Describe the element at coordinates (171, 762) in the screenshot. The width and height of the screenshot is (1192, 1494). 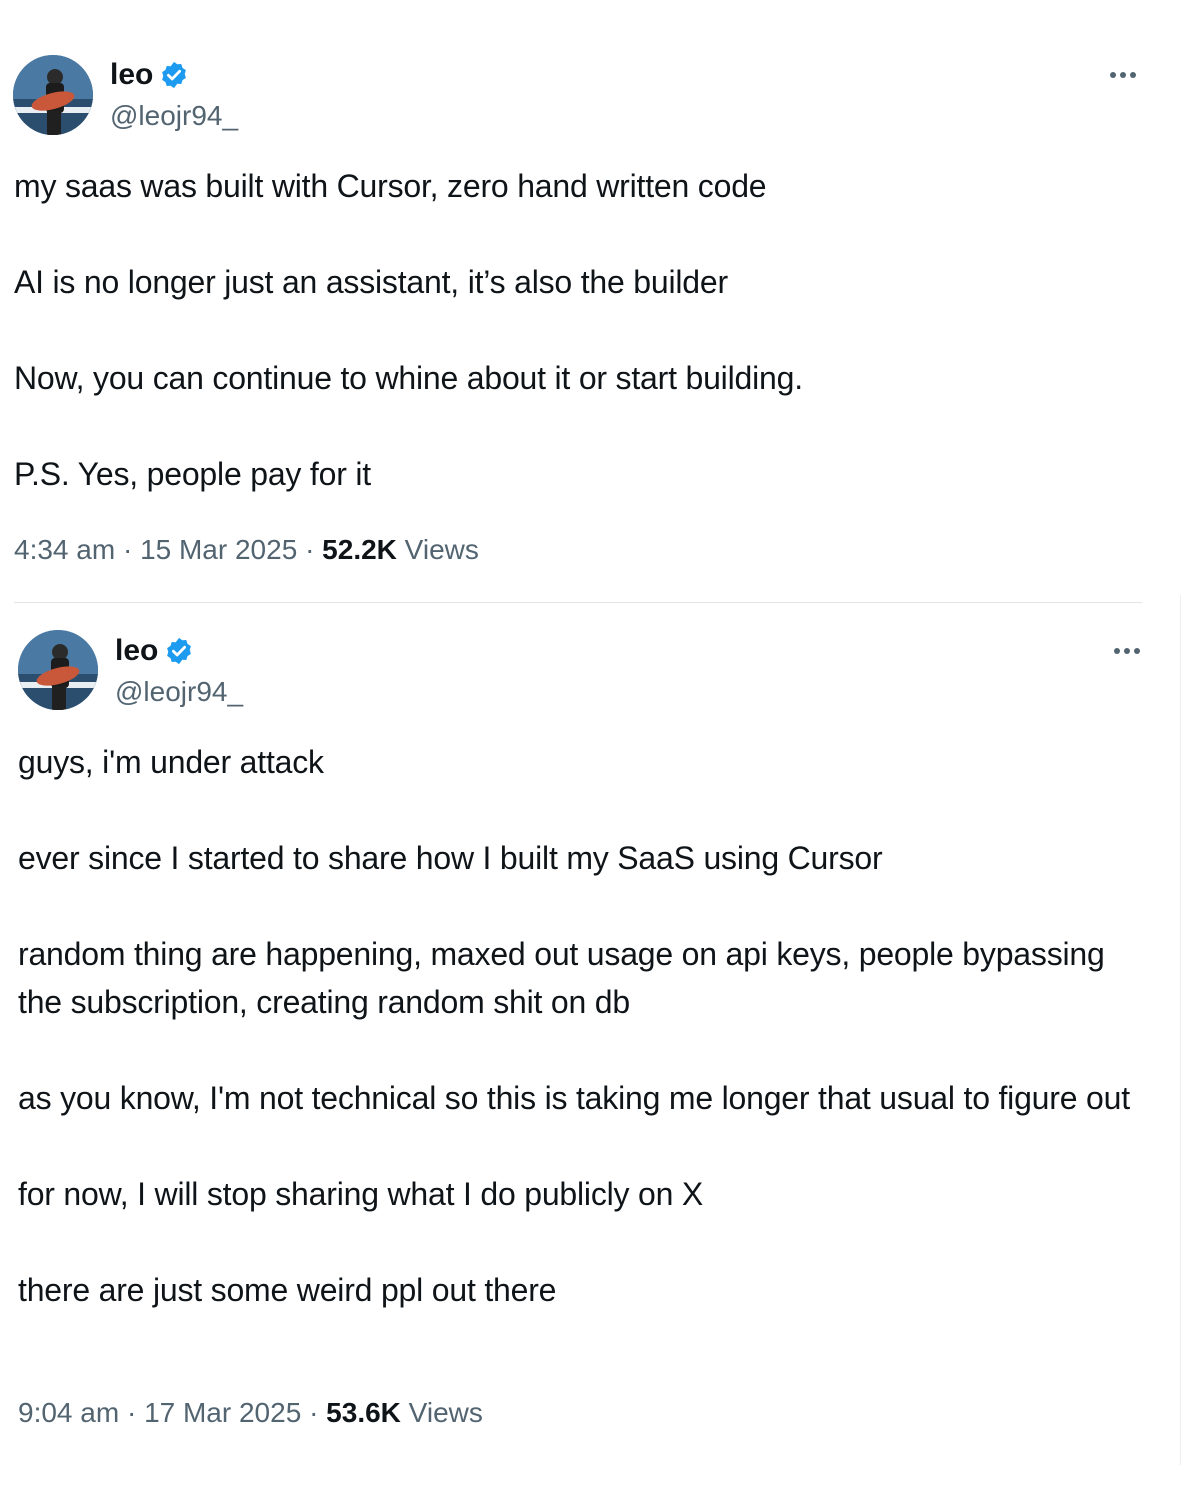
I see `tweet-paragraph: guys, i'm under attack` at that location.